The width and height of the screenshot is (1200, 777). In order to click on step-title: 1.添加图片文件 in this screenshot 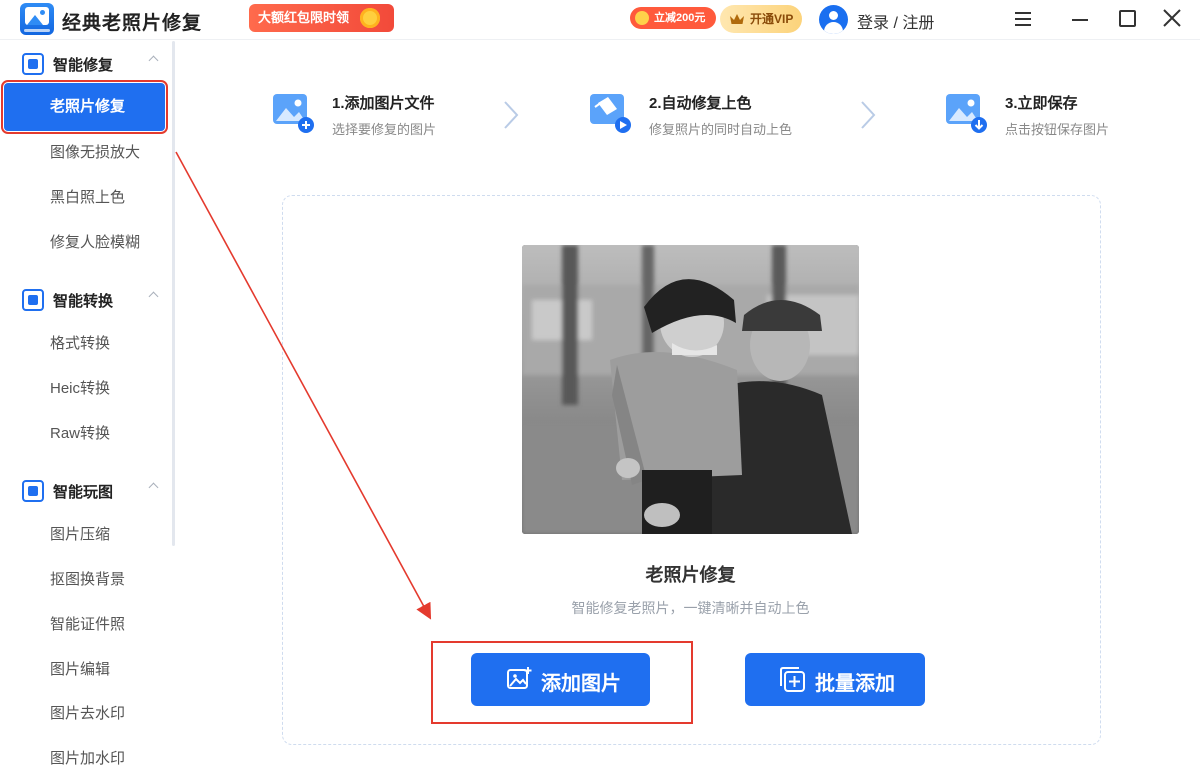, I will do `click(383, 103)`.